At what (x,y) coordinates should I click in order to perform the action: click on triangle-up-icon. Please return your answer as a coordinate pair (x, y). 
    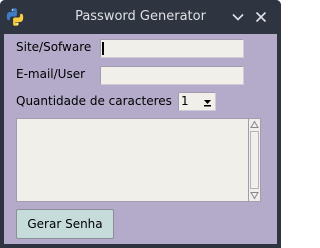
    Looking at the image, I should click on (254, 124).